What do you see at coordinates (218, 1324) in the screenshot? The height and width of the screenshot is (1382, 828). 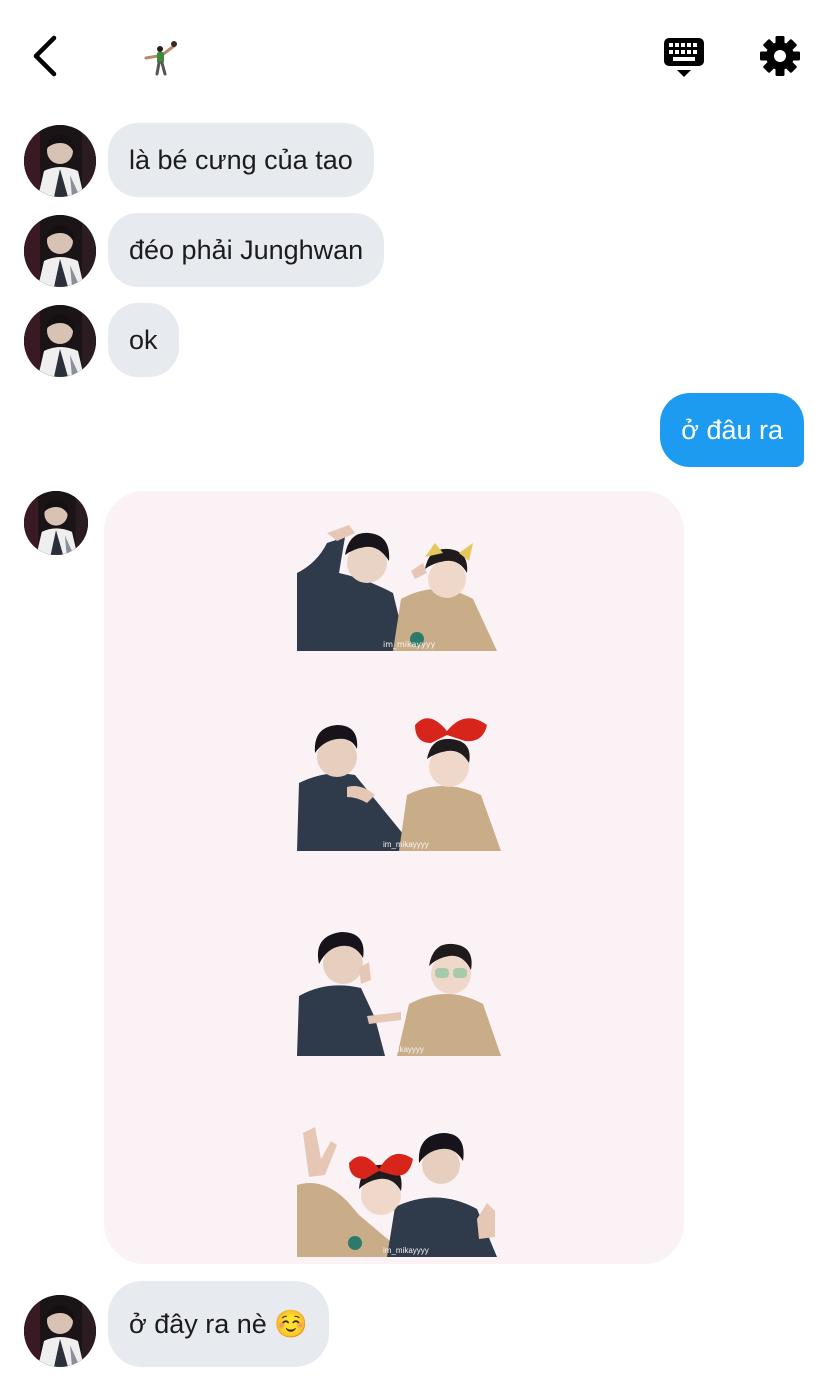 I see `message-bubble-incoming: ở đây ra nè ☺️` at bounding box center [218, 1324].